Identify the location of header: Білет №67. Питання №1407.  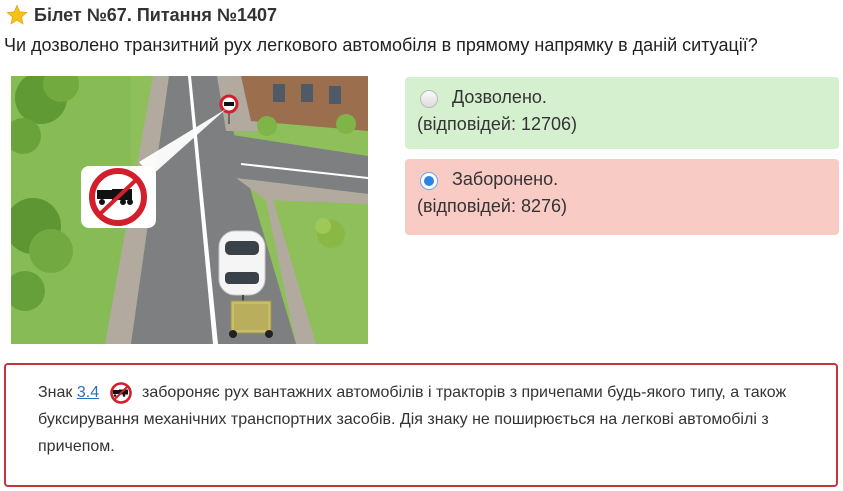
(141, 15).